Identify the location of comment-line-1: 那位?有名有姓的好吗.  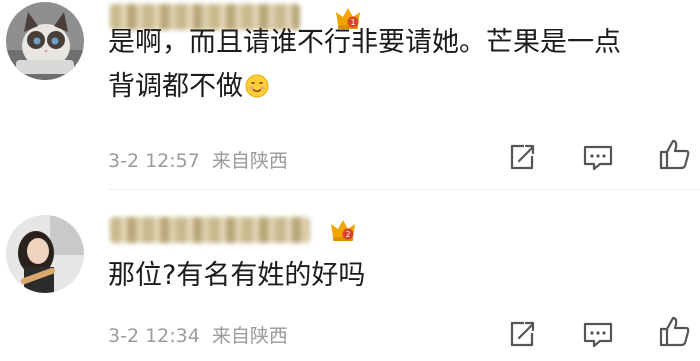
(237, 275).